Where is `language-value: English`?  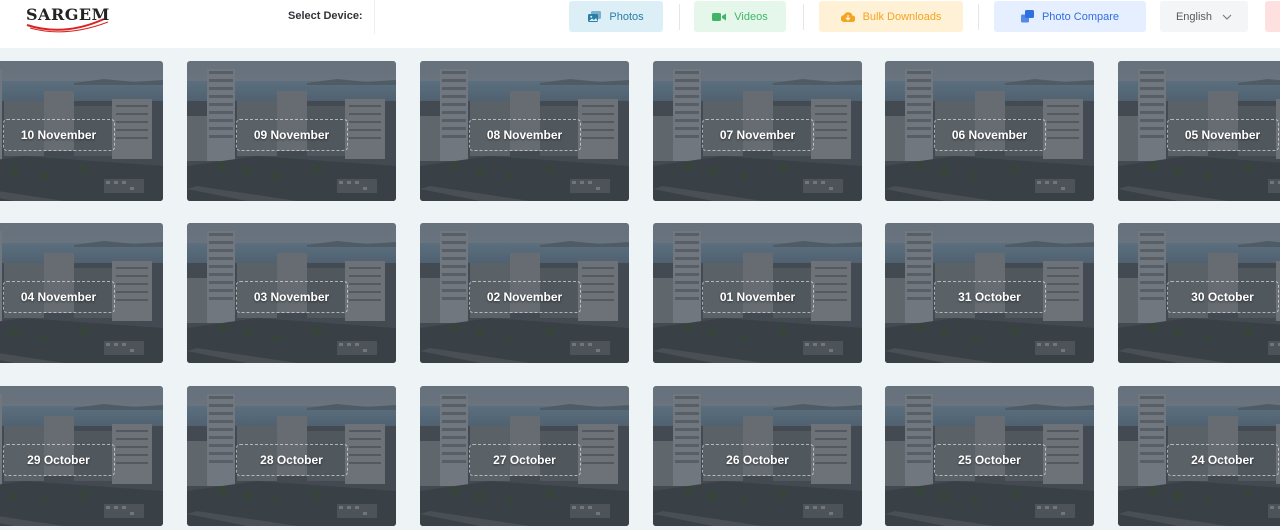 language-value: English is located at coordinates (1194, 16).